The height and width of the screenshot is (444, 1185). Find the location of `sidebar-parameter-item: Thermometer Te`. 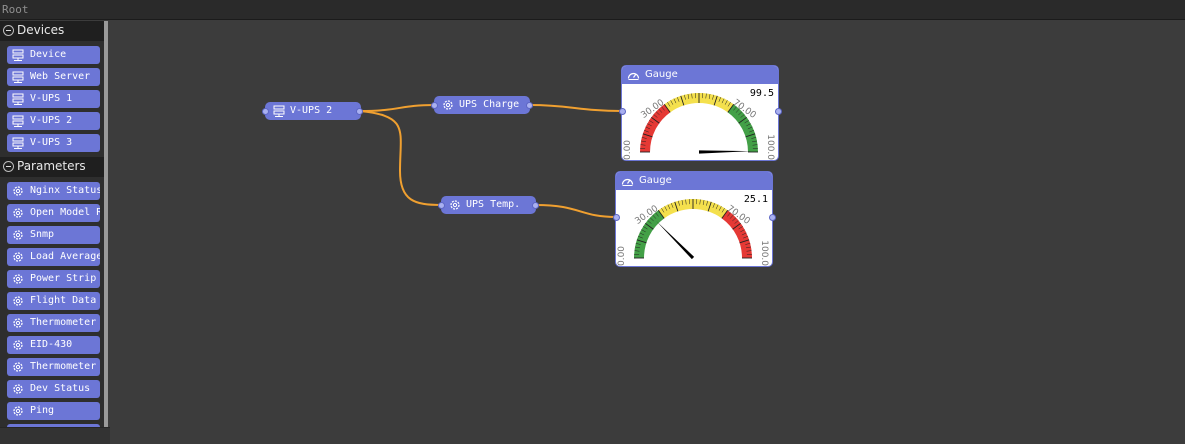

sidebar-parameter-item: Thermometer Te is located at coordinates (53, 323).